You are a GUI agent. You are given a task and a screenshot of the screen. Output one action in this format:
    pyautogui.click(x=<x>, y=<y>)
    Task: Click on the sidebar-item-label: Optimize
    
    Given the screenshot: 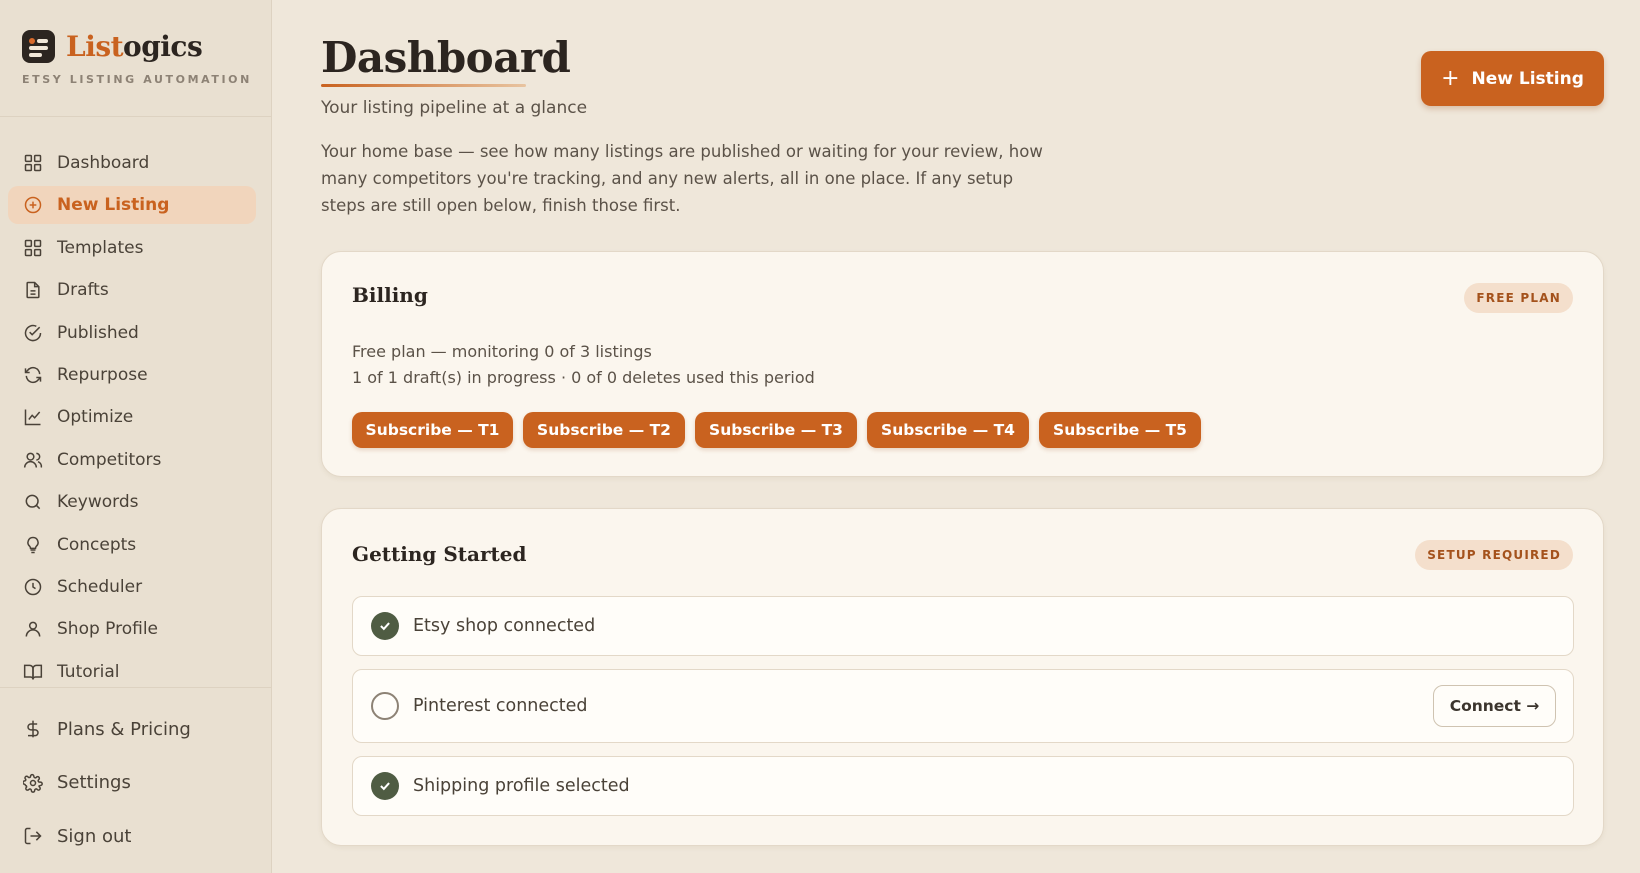 What is the action you would take?
    pyautogui.click(x=95, y=417)
    